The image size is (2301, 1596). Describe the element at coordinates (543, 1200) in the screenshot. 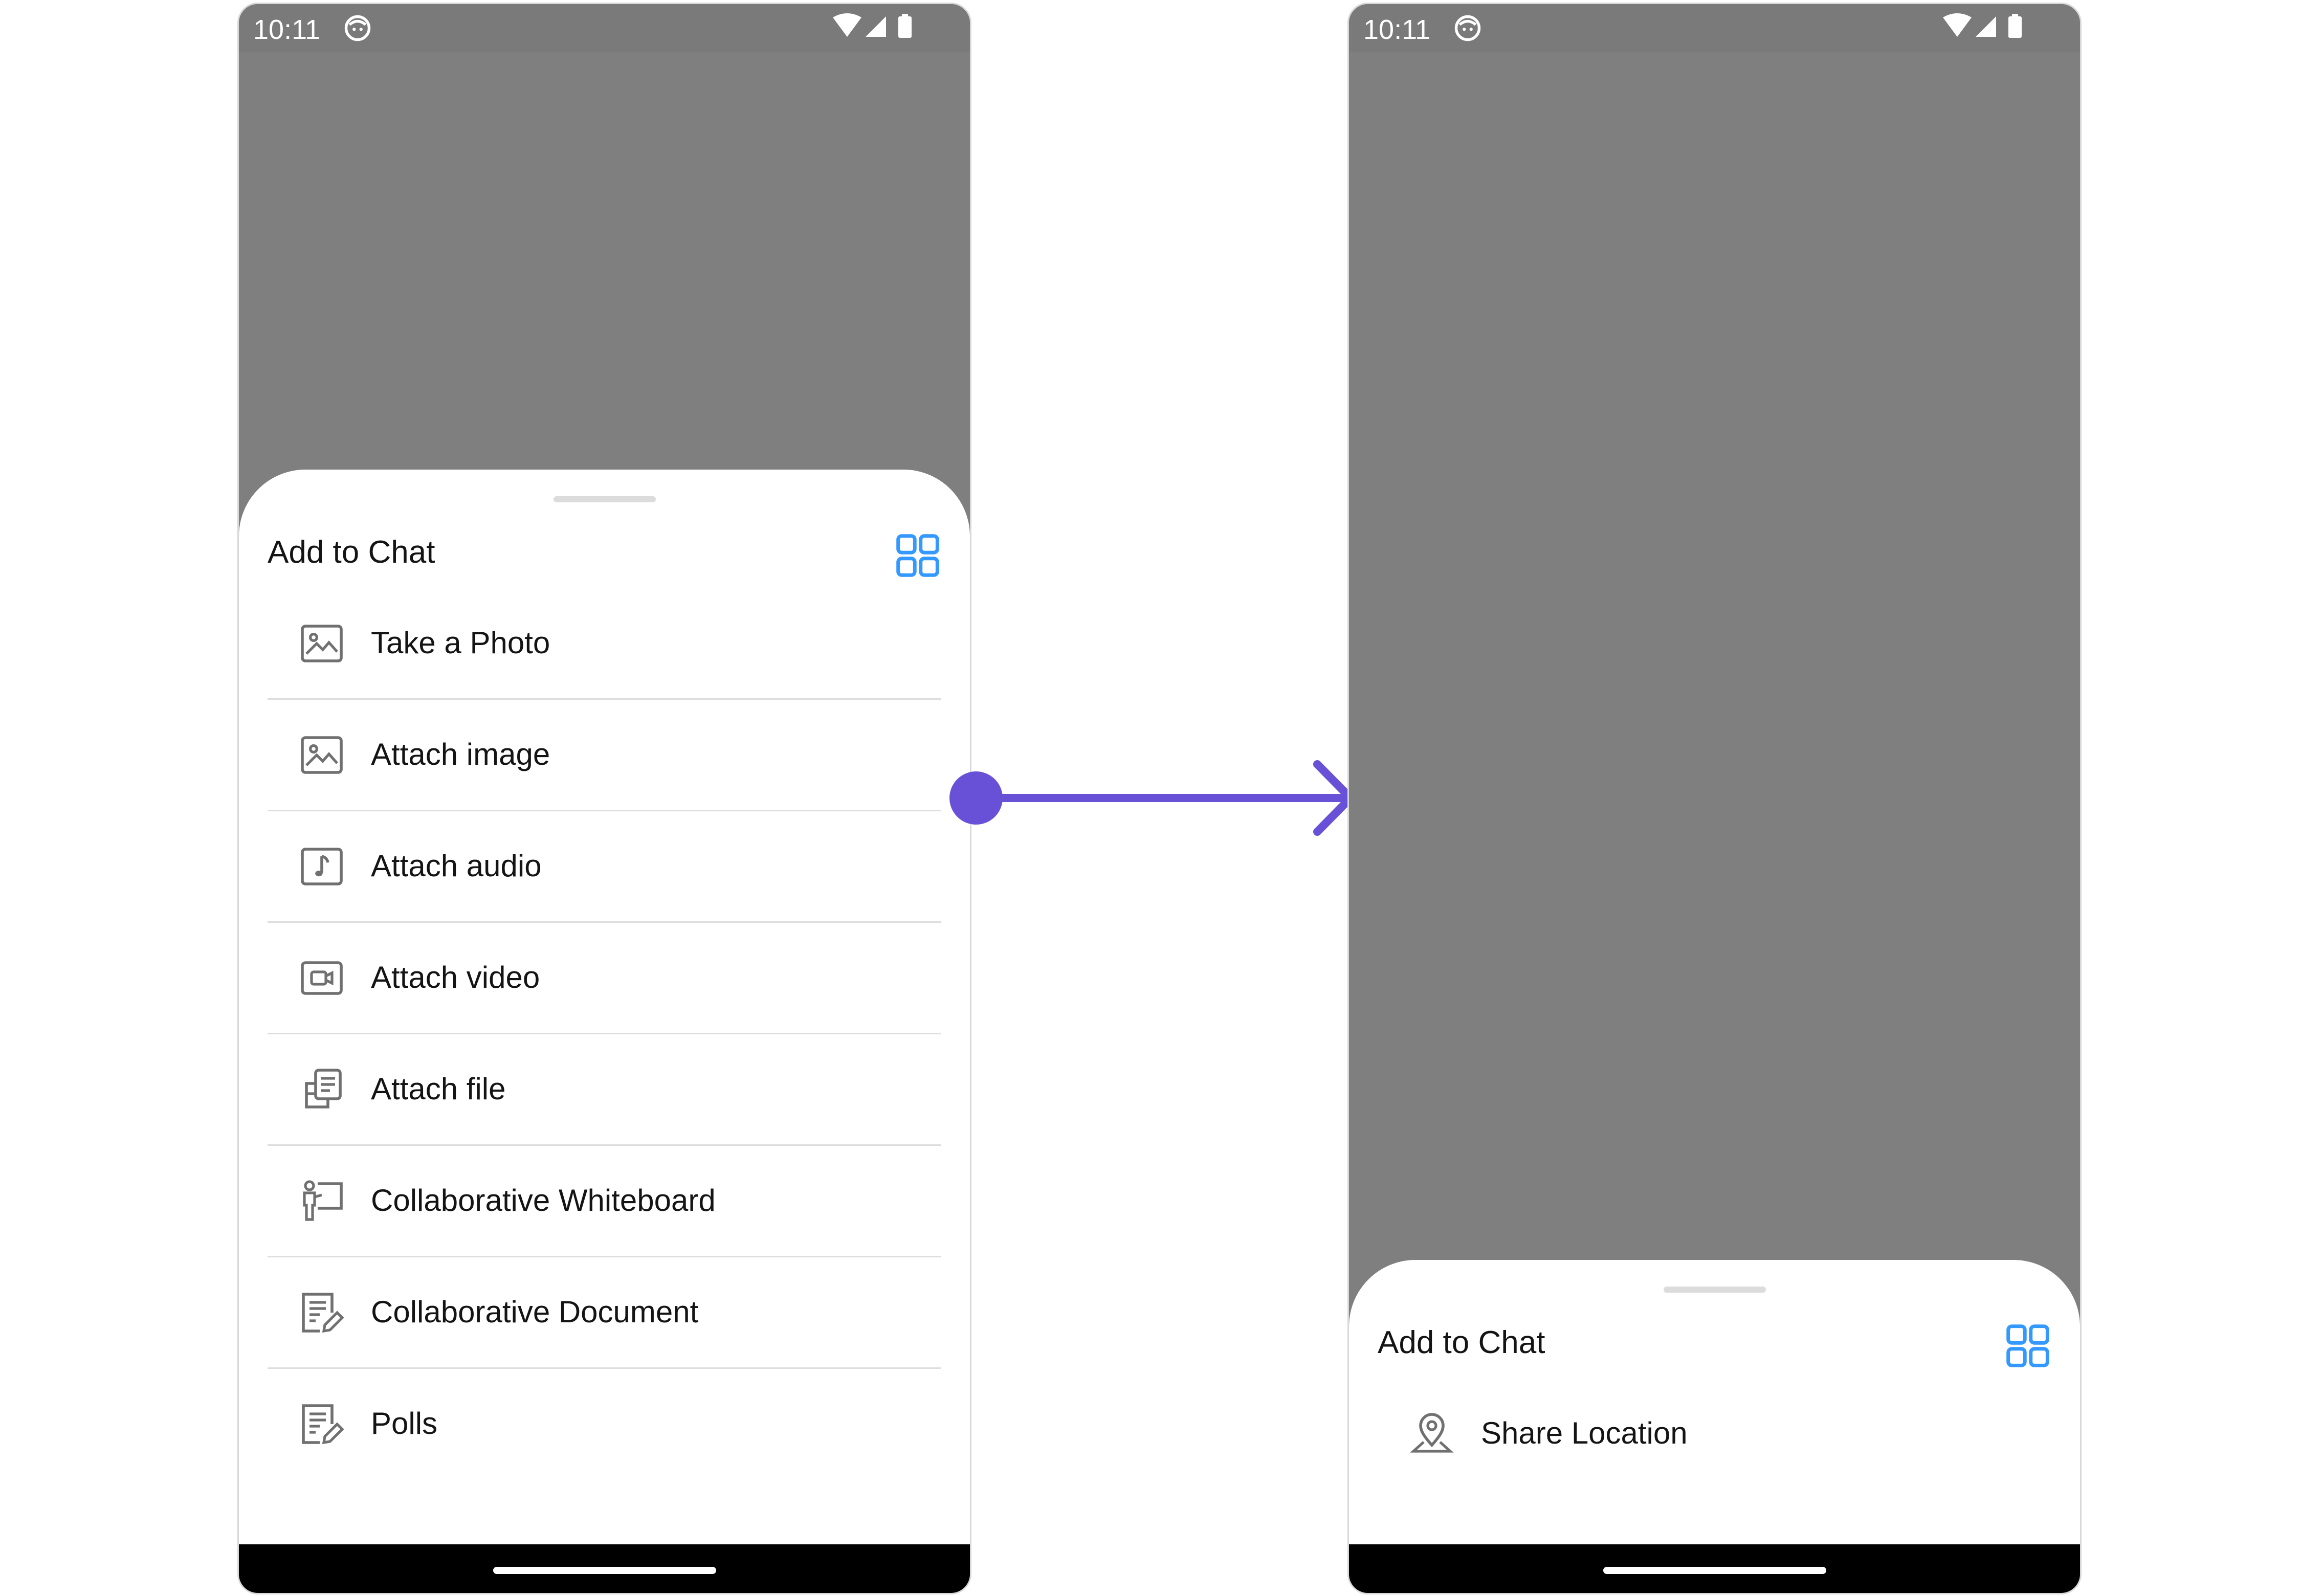

I see `option-label: Collaborative Whiteboard` at that location.